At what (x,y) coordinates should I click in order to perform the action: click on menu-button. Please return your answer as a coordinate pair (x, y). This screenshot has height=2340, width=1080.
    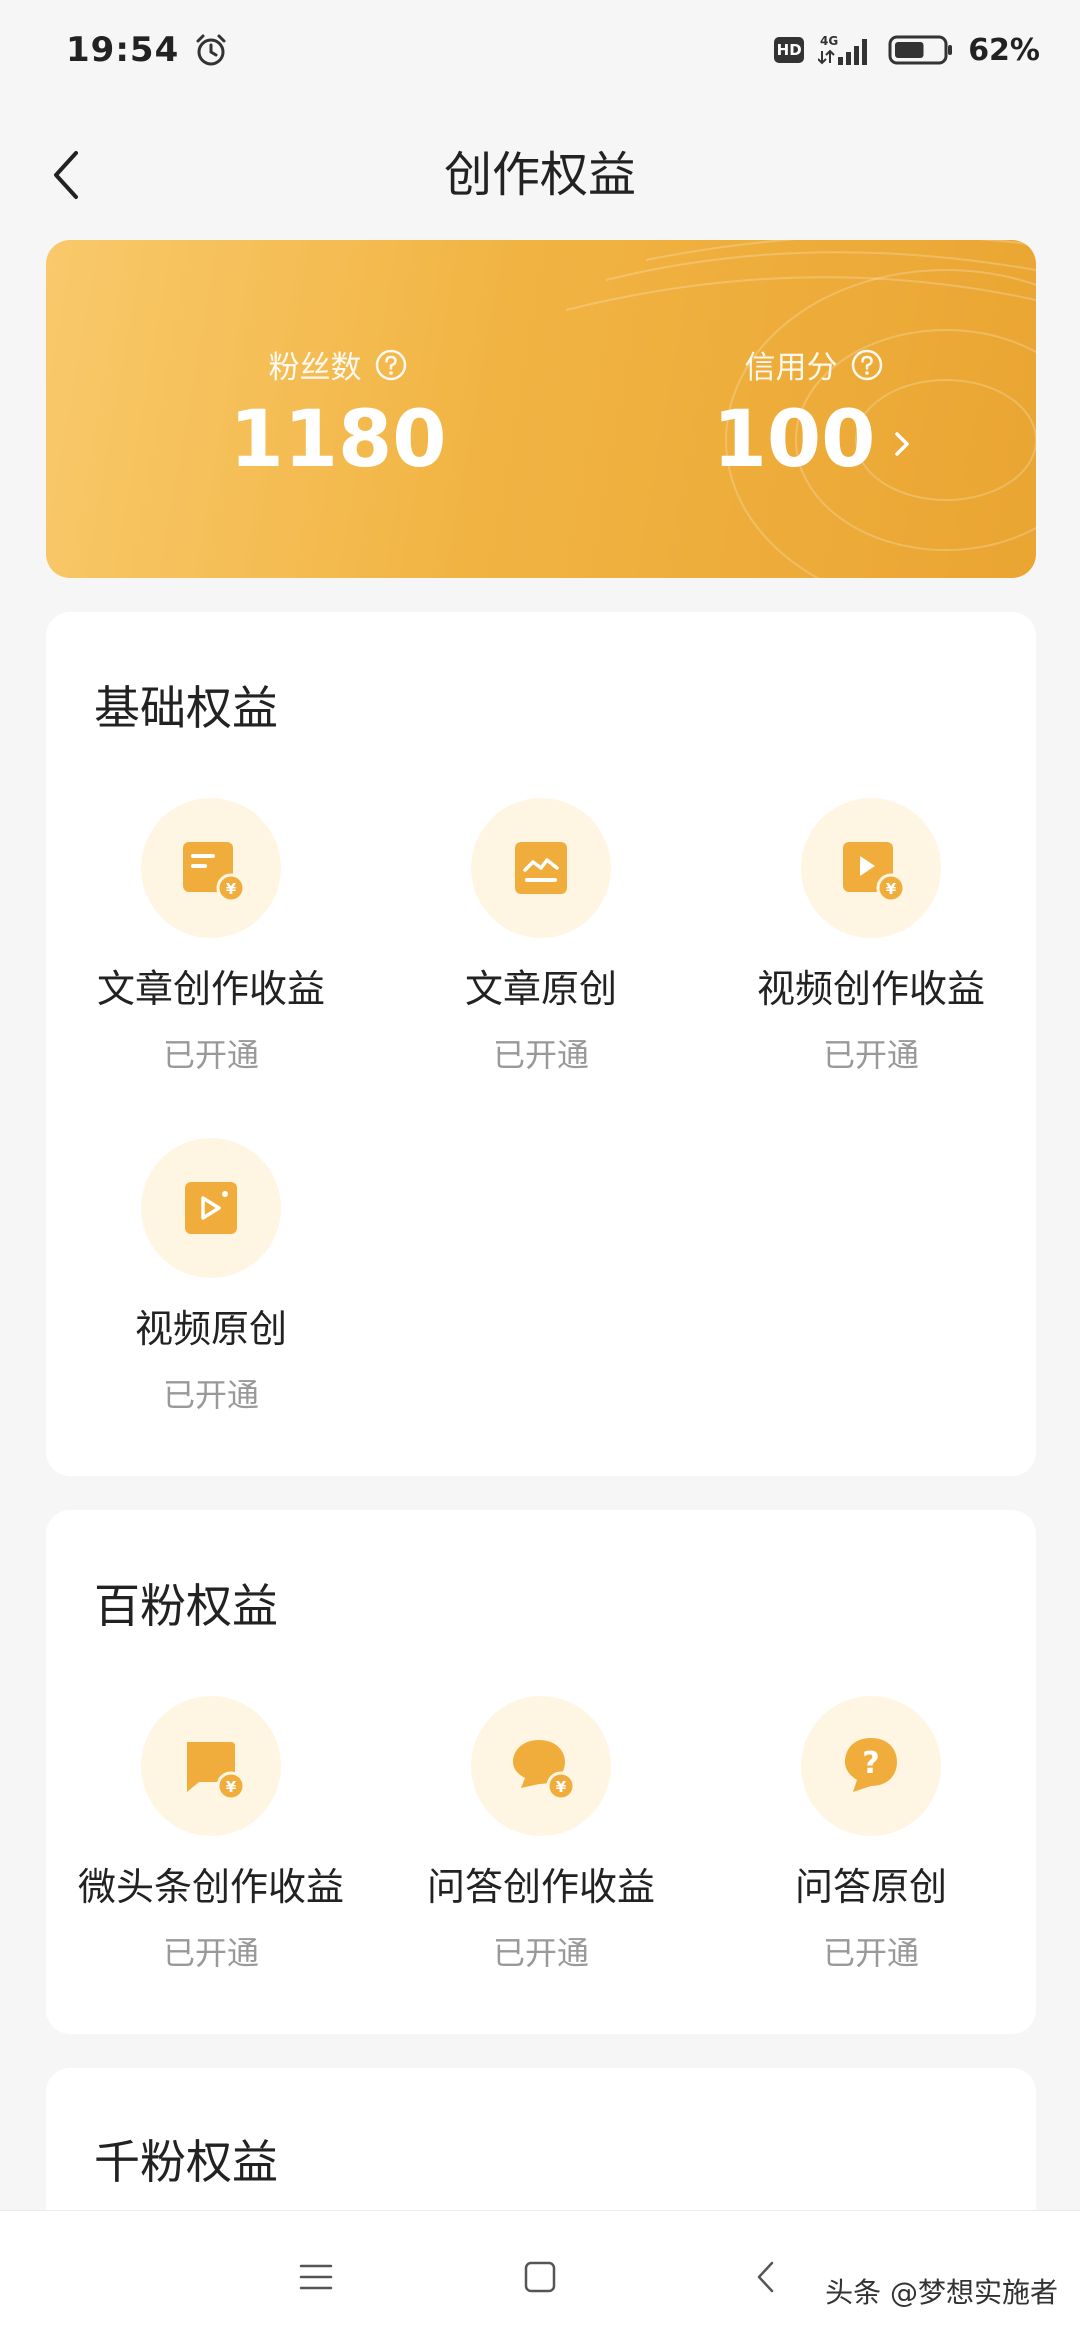
    Looking at the image, I should click on (316, 2277).